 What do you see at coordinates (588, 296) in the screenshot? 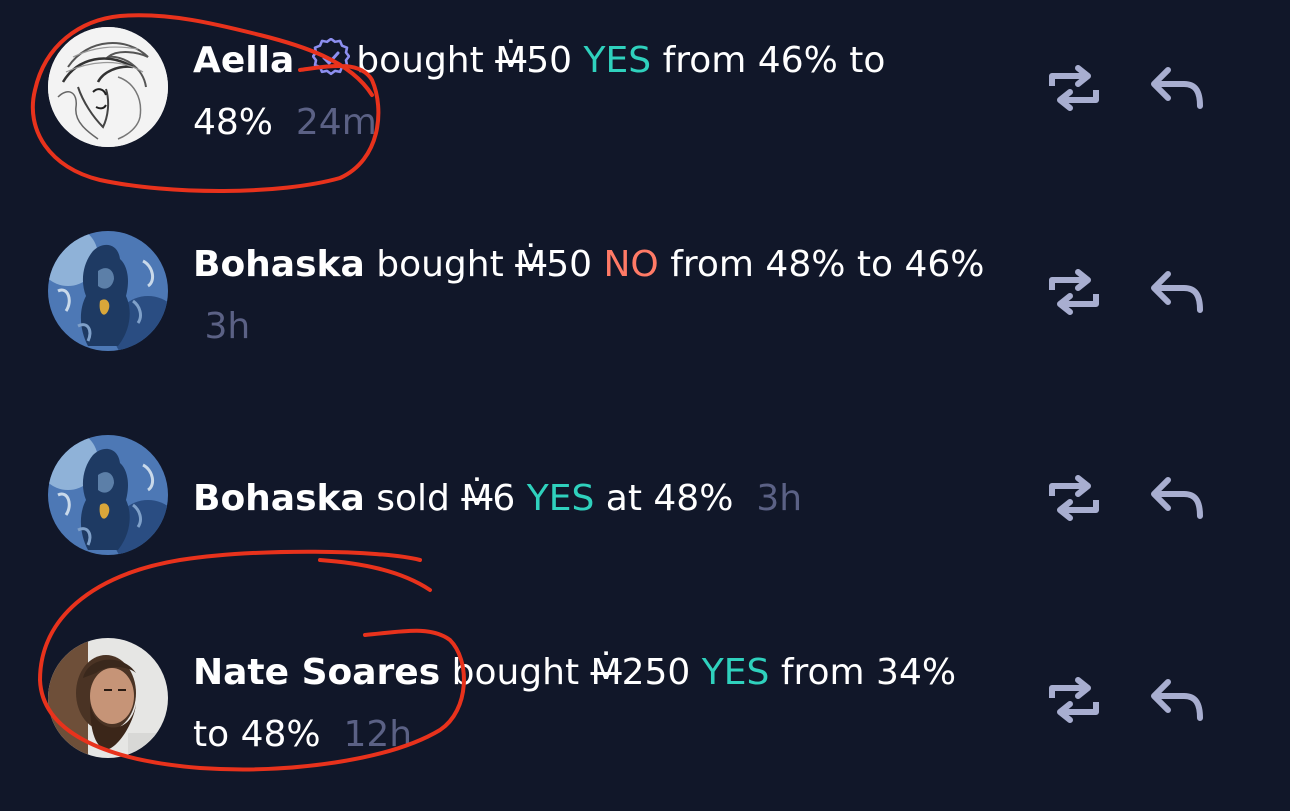
I see `feed-item-text: Bohaska bought Ṁ50 NO from 48% to 46% 3h` at bounding box center [588, 296].